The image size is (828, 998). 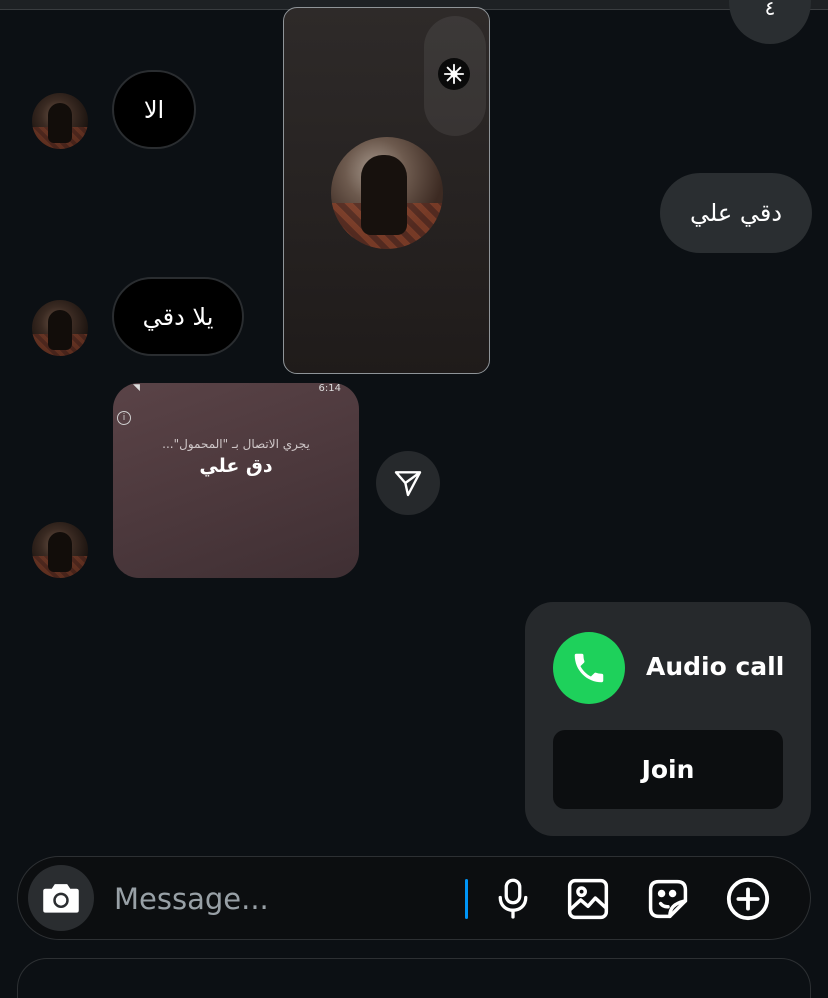 What do you see at coordinates (387, 193) in the screenshot?
I see `video-participant-avatar` at bounding box center [387, 193].